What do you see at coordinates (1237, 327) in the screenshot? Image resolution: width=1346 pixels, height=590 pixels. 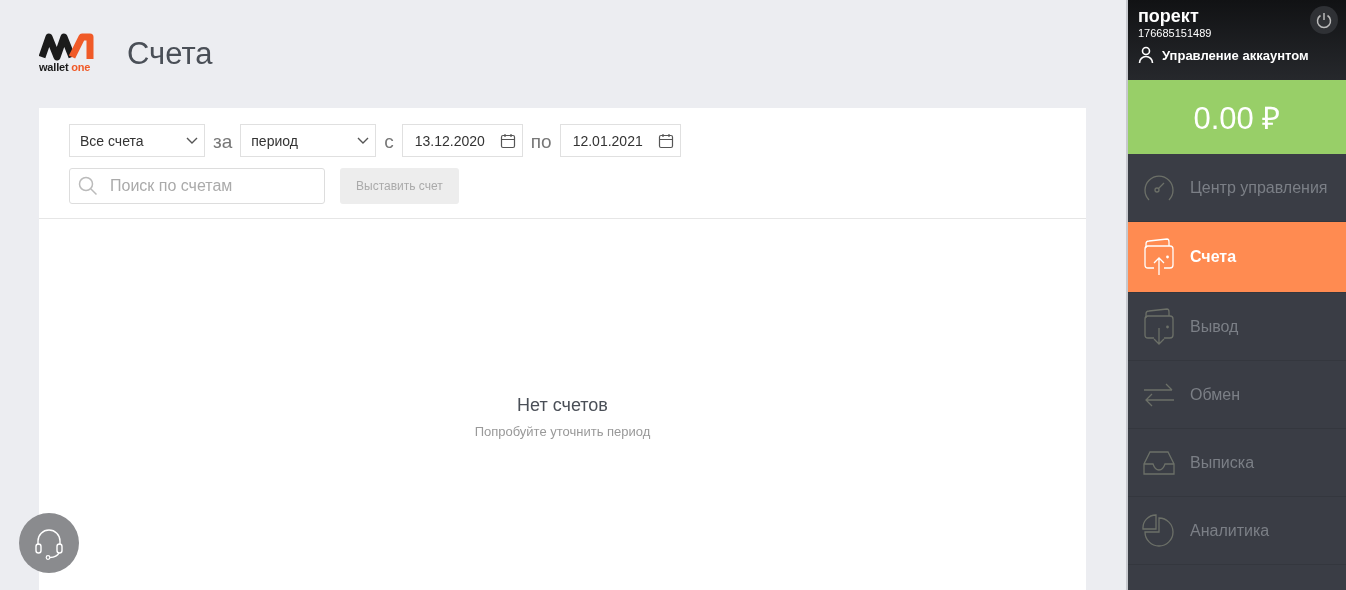 I see `menu-item: Вывод` at bounding box center [1237, 327].